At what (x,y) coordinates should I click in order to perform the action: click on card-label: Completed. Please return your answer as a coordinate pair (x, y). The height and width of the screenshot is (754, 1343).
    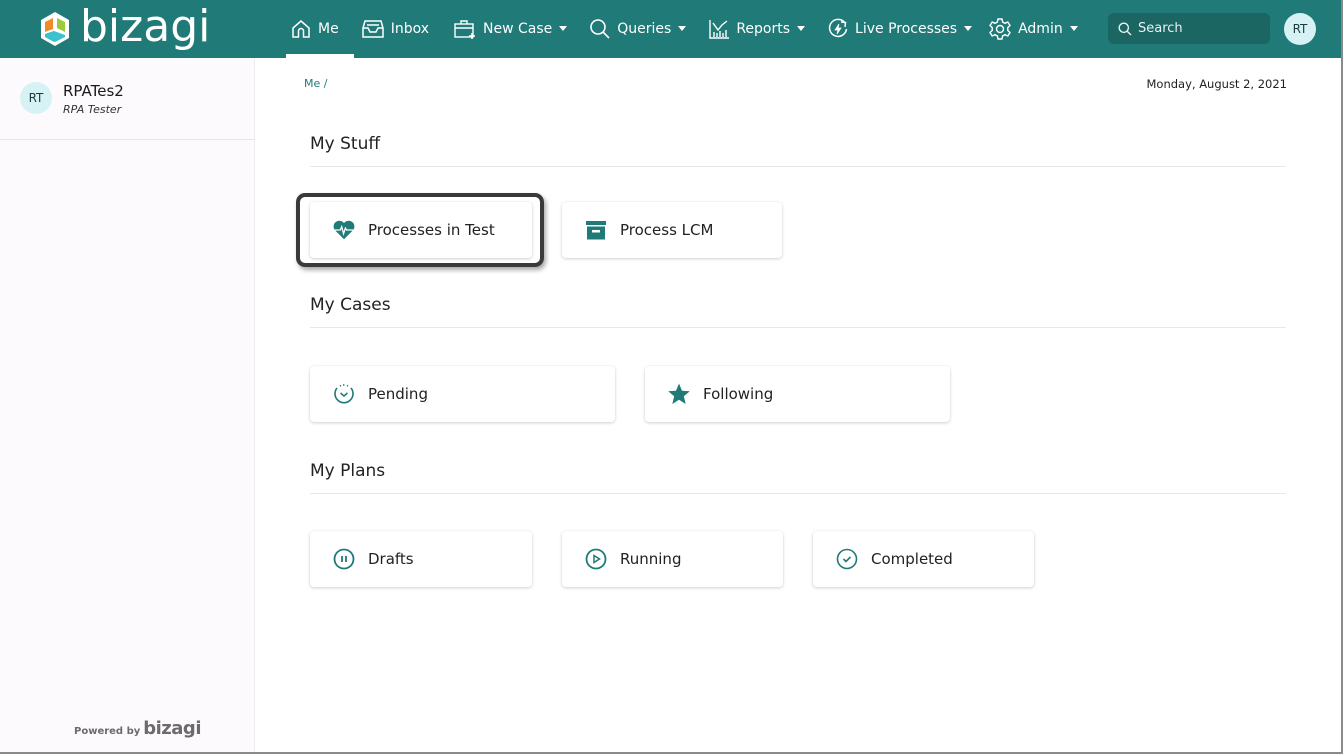
    Looking at the image, I should click on (912, 559).